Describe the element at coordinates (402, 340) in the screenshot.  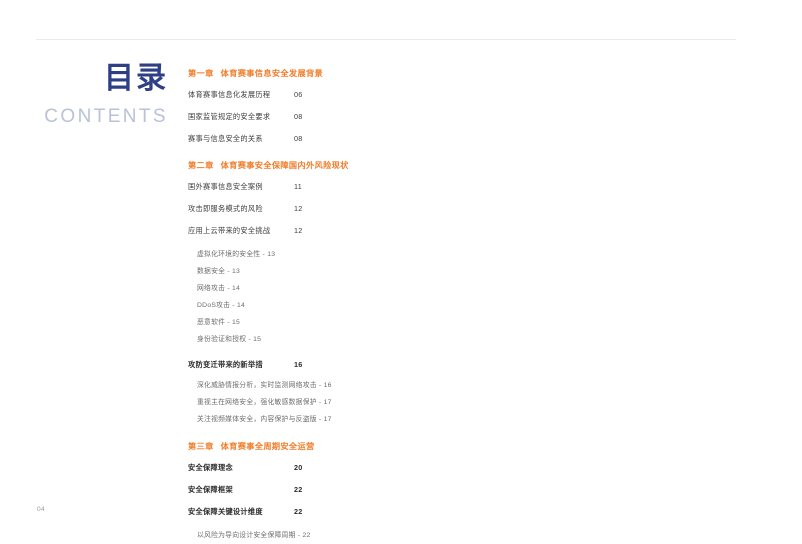
I see `toc-subentry: 身份验证和授权 - 15` at that location.